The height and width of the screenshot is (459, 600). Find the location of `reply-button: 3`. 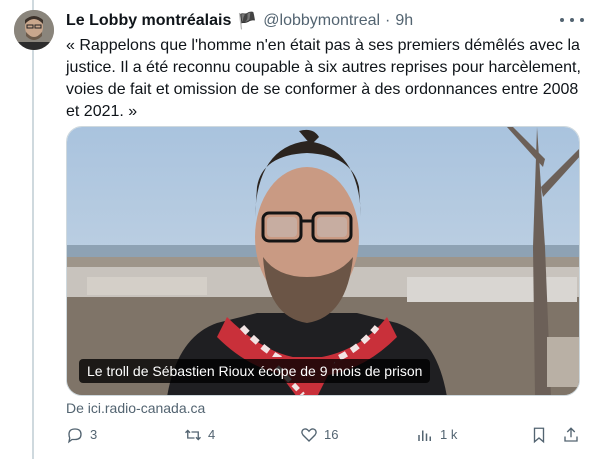

reply-button: 3 is located at coordinates (81, 435).